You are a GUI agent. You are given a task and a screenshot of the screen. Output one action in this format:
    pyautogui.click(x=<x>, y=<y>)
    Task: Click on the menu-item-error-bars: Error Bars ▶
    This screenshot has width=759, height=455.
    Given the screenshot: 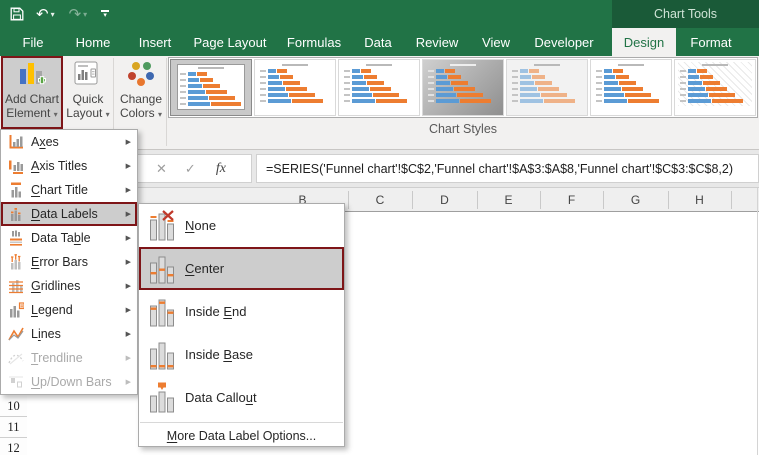 What is the action you would take?
    pyautogui.click(x=69, y=262)
    